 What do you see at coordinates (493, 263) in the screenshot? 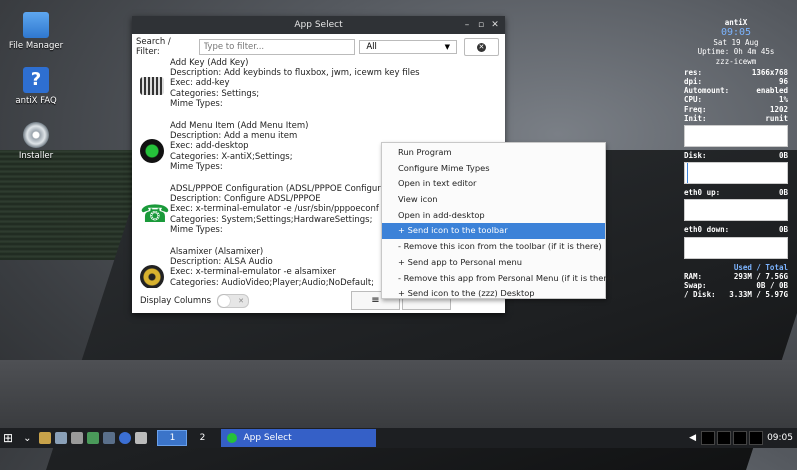
I see `menu-item-send-app-to-personal-menu: + Send app to Personal menu` at bounding box center [493, 263].